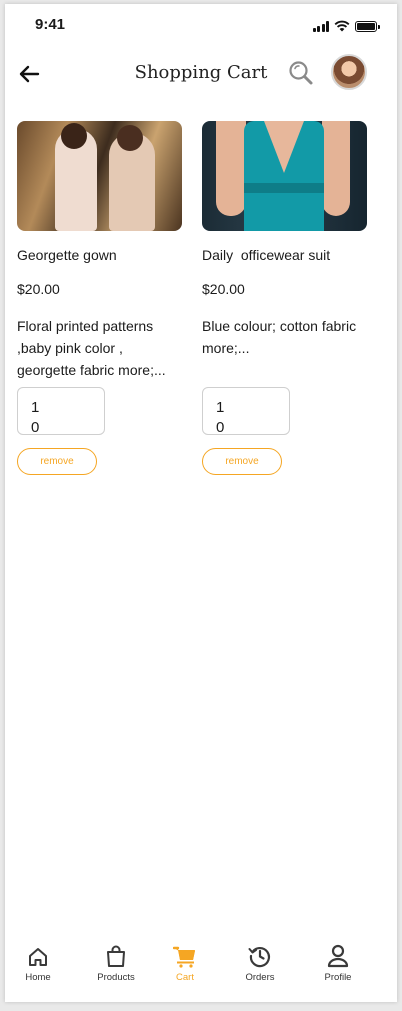 This screenshot has width=402, height=1011. What do you see at coordinates (201, 74) in the screenshot?
I see `app-header: Shopping Cart` at bounding box center [201, 74].